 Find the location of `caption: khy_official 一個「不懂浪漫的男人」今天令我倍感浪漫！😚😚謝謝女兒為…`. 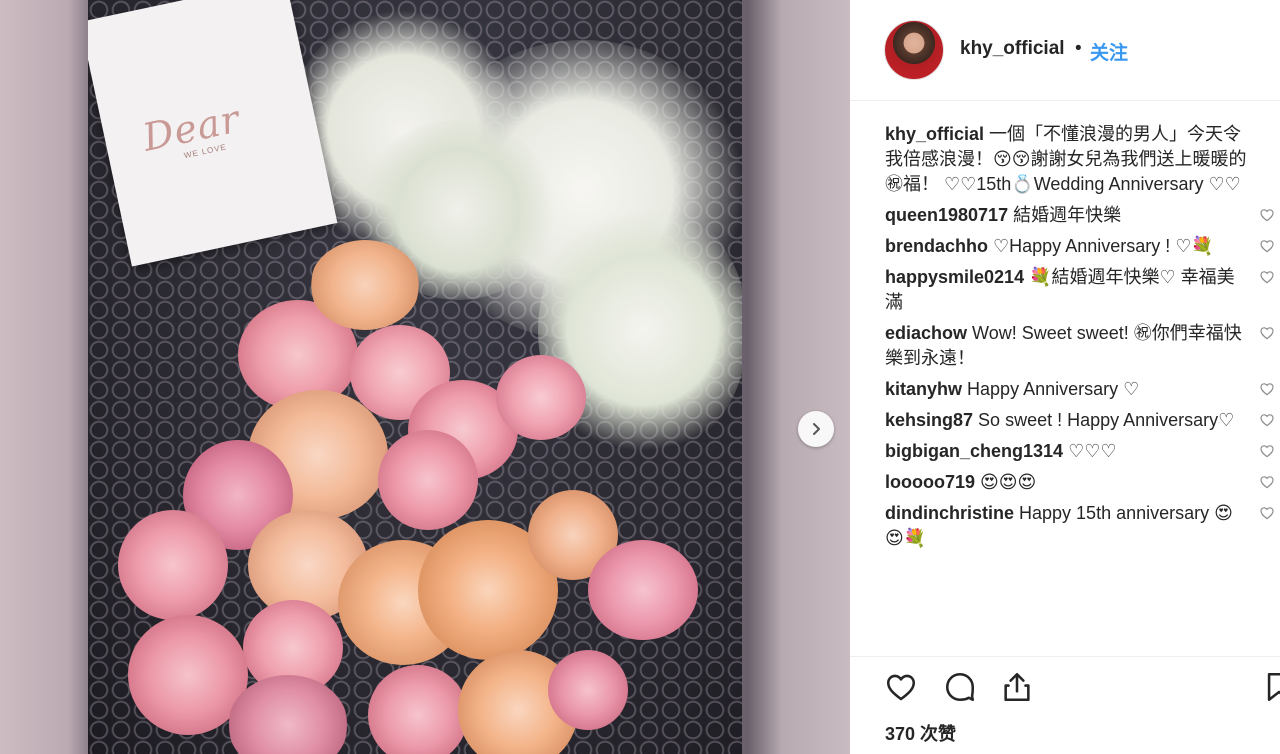

caption: khy_official 一個「不懂浪漫的男人」今天令我倍感浪漫！😚😚謝謝女兒為… is located at coordinates (1081, 159).